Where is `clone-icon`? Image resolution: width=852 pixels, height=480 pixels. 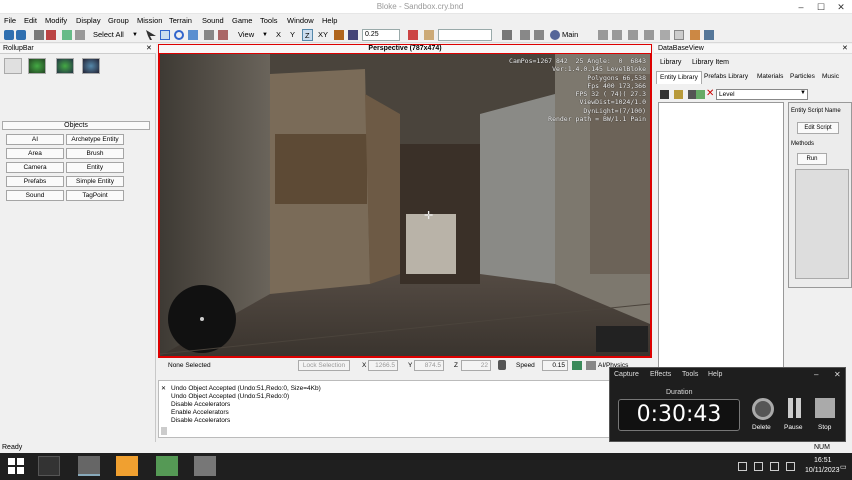 clone-icon is located at coordinates (700, 94).